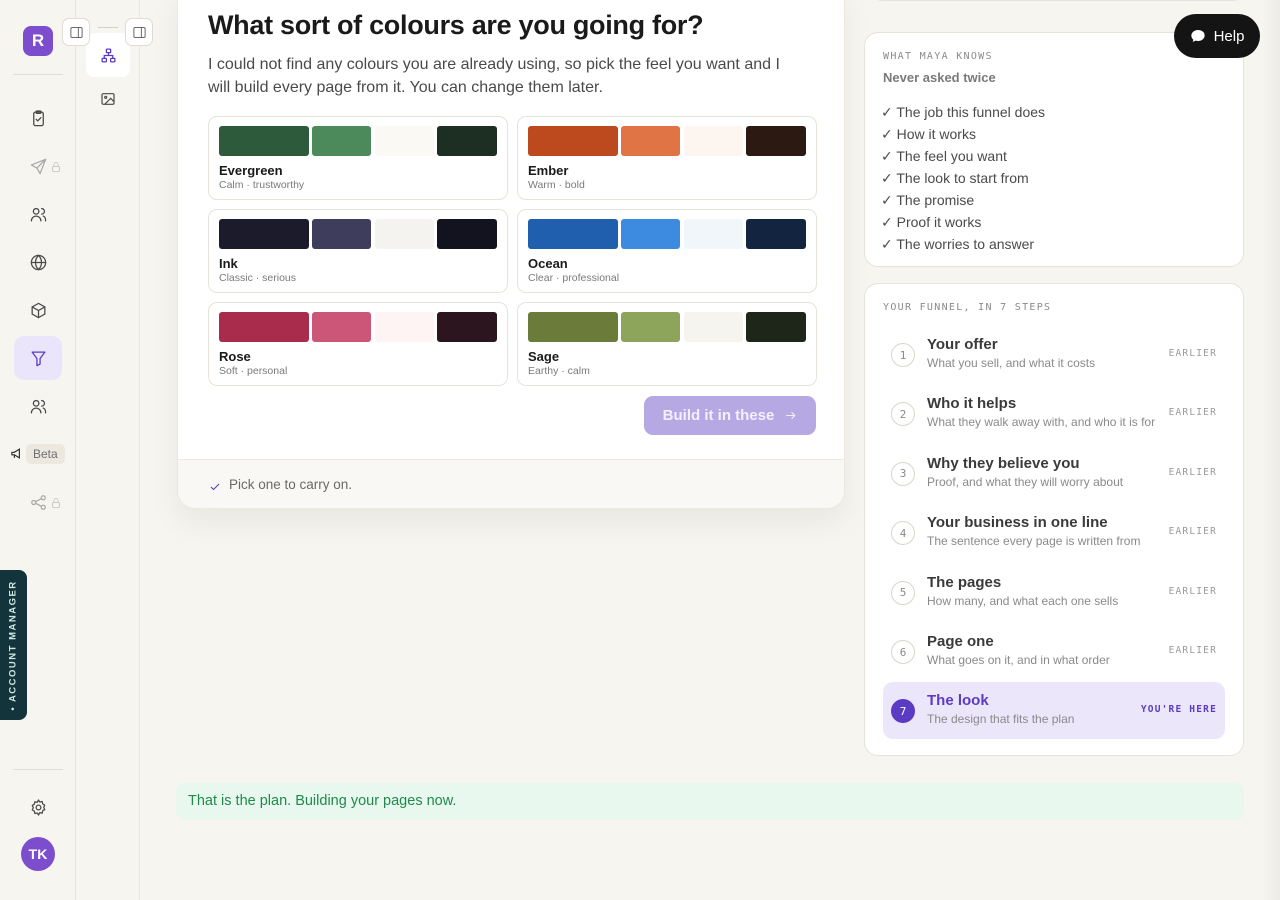 This screenshot has width=1280, height=900. Describe the element at coordinates (38, 502) in the screenshot. I see `share-icon` at that location.